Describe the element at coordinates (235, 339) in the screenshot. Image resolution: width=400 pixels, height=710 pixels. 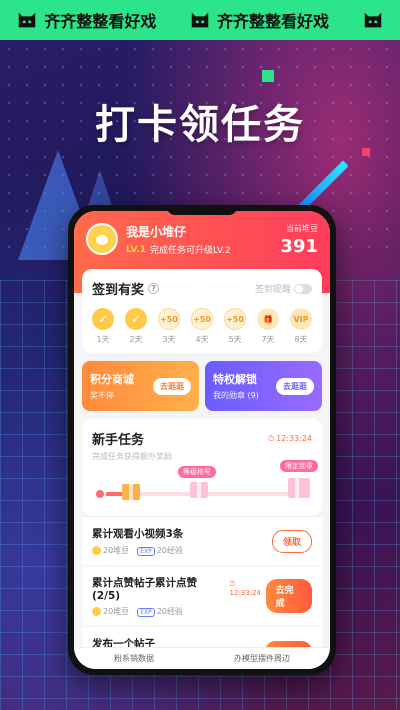
I see `day-label: 5天` at that location.